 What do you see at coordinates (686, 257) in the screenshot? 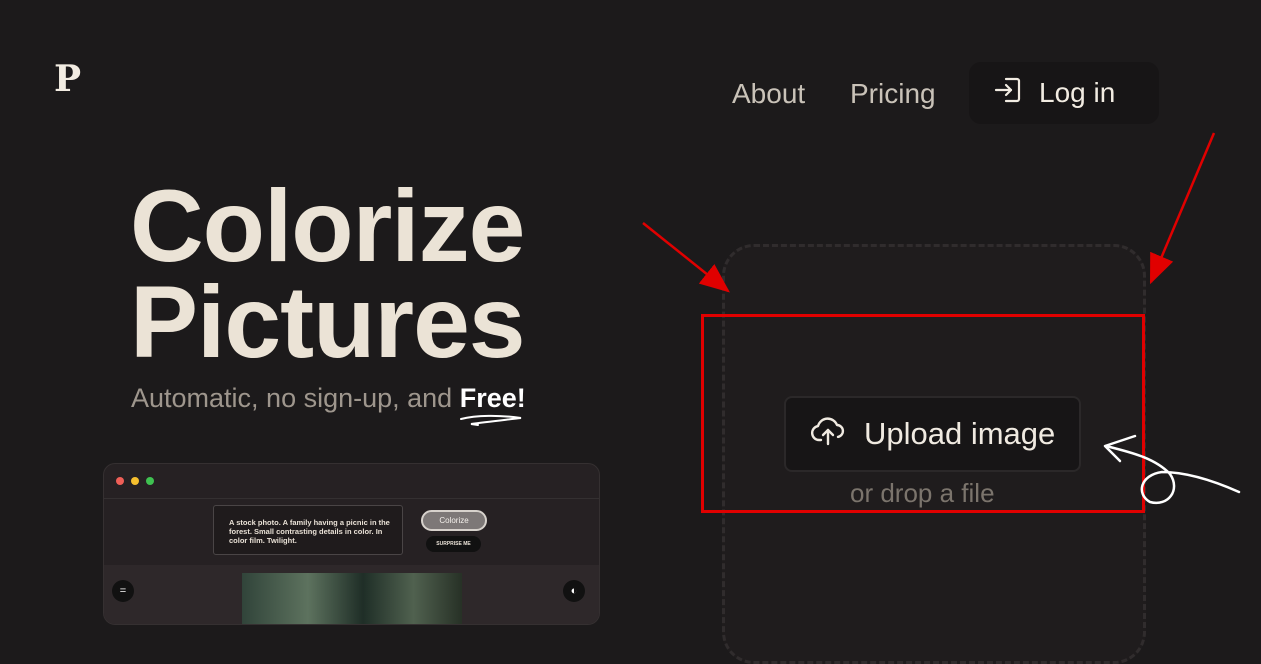
I see `red-arrow-left` at bounding box center [686, 257].